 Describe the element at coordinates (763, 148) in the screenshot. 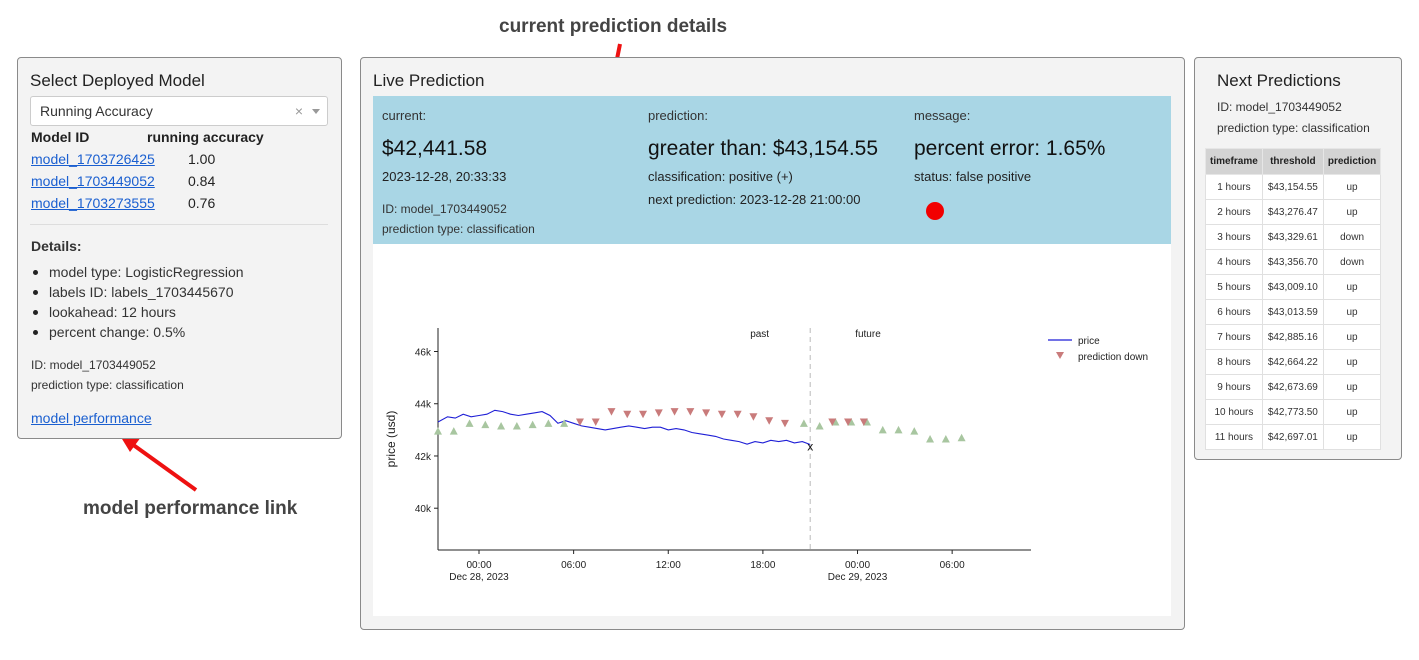

I see `prediction-value: greater than: $43,154.55` at that location.